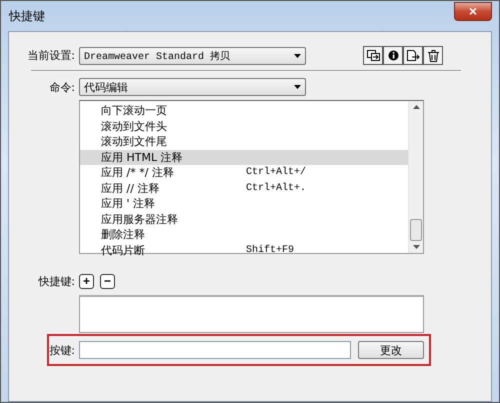 The width and height of the screenshot is (500, 403). I want to click on command-item: 删除注释, so click(244, 234).